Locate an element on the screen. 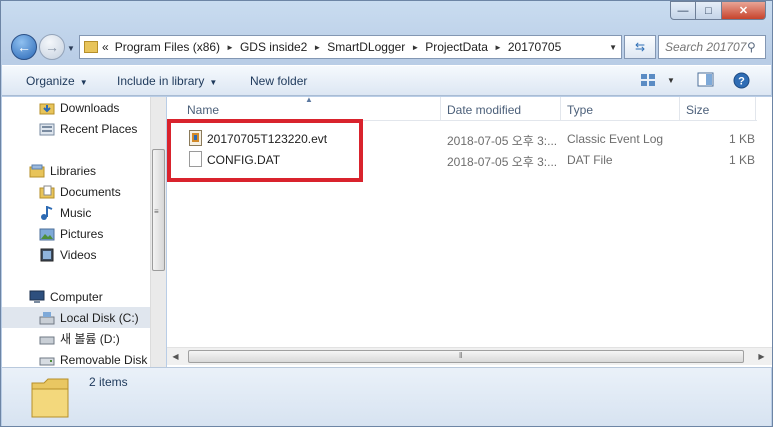 The width and height of the screenshot is (773, 427). column-header-size: Size is located at coordinates (697, 110).